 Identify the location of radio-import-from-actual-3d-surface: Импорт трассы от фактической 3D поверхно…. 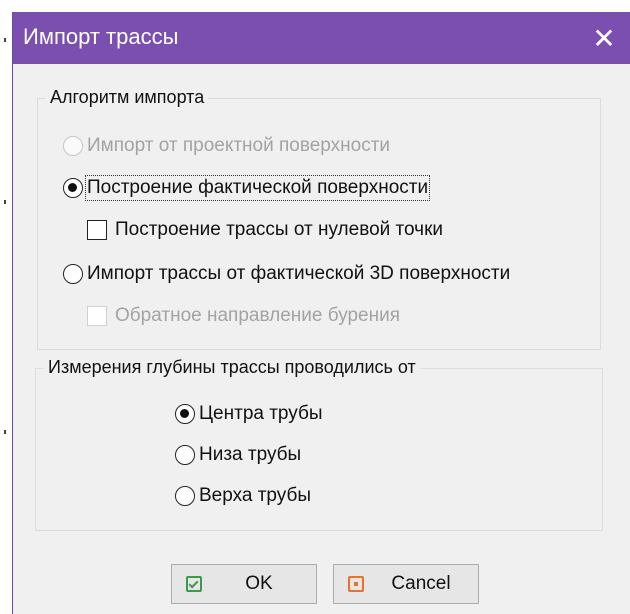
(286, 274).